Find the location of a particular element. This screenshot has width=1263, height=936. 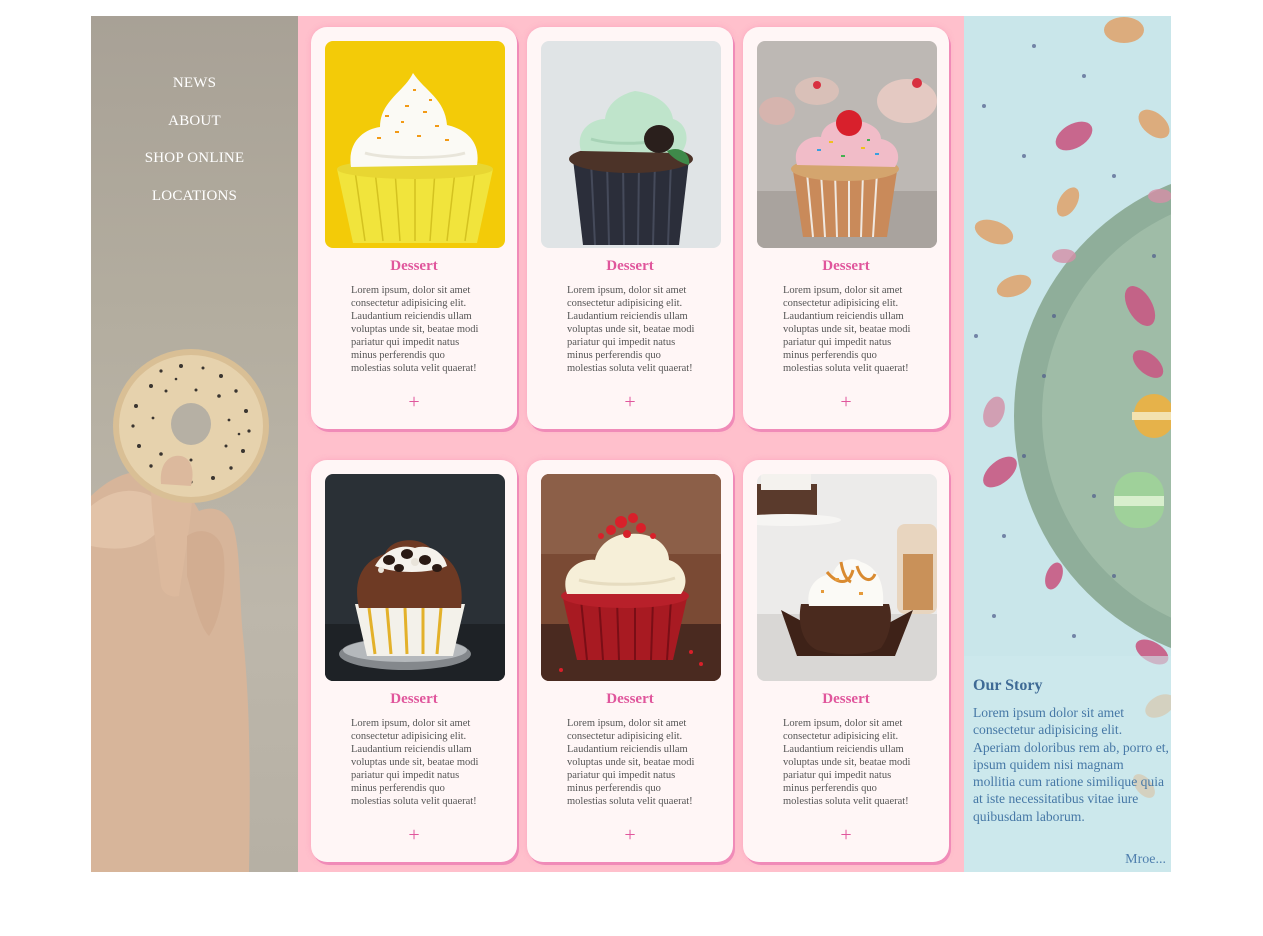

nav-about-link: ABOUT is located at coordinates (194, 121).